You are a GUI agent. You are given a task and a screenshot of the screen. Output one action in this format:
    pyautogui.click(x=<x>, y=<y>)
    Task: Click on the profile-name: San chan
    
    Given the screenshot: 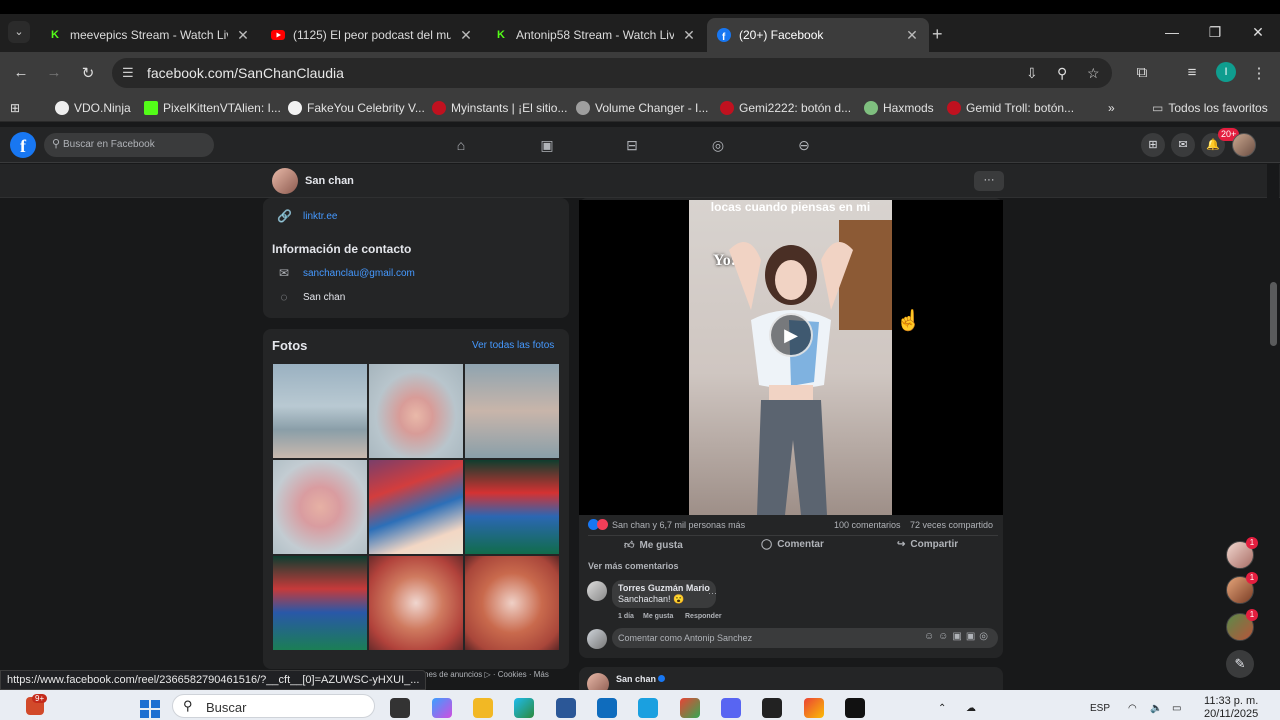 What is the action you would take?
    pyautogui.click(x=329, y=181)
    